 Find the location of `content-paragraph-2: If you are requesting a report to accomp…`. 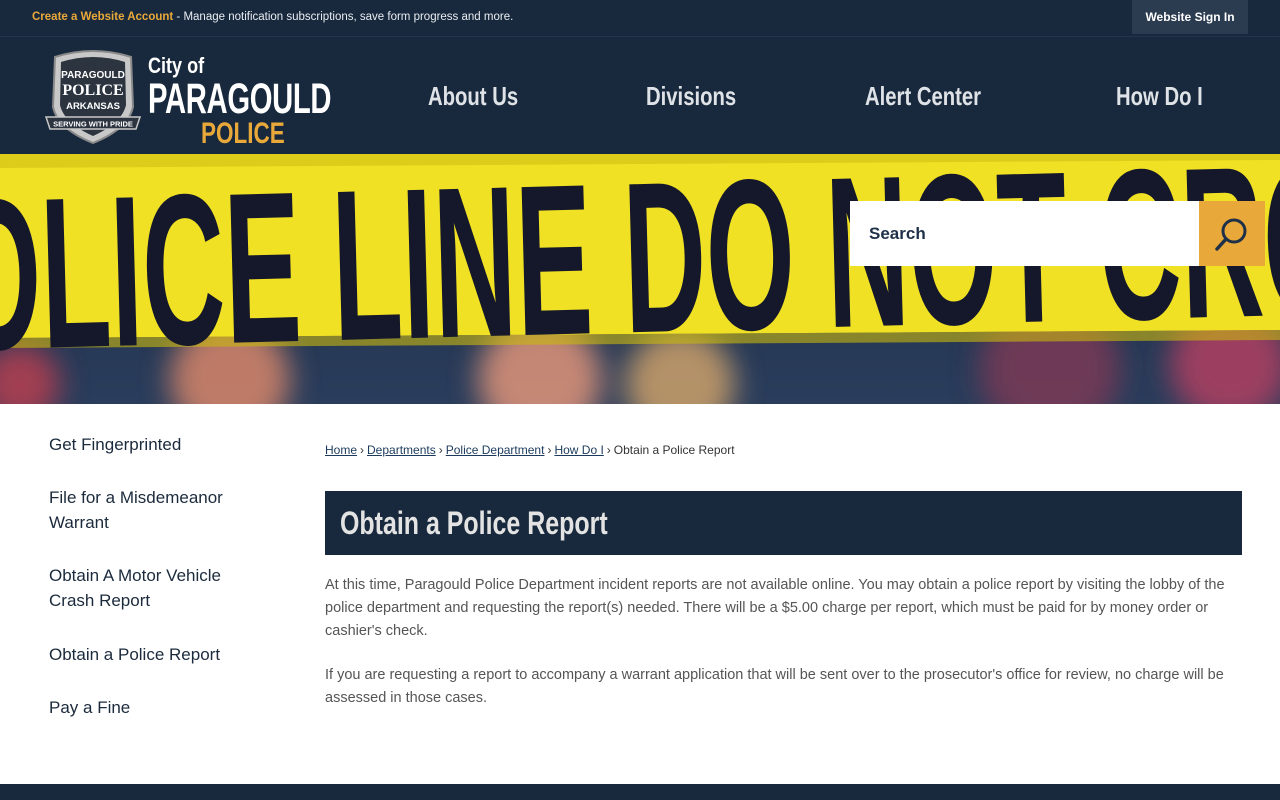

content-paragraph-2: If you are requesting a report to accomp… is located at coordinates (774, 686).